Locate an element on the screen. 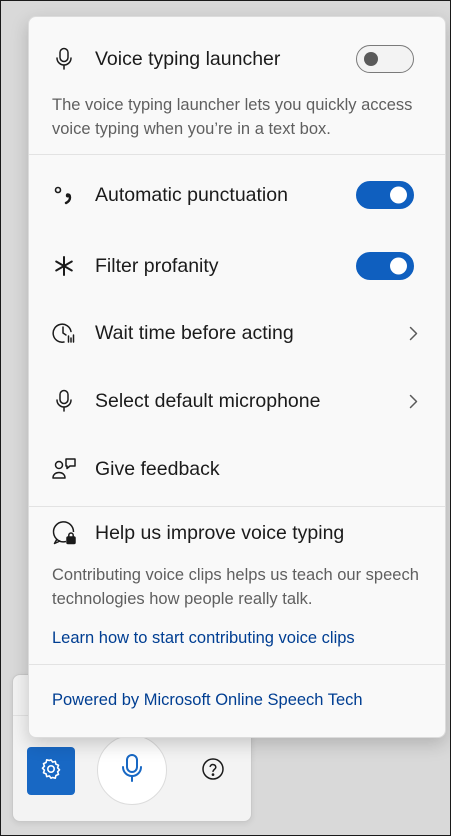 The image size is (451, 836). gear-icon is located at coordinates (51, 771).